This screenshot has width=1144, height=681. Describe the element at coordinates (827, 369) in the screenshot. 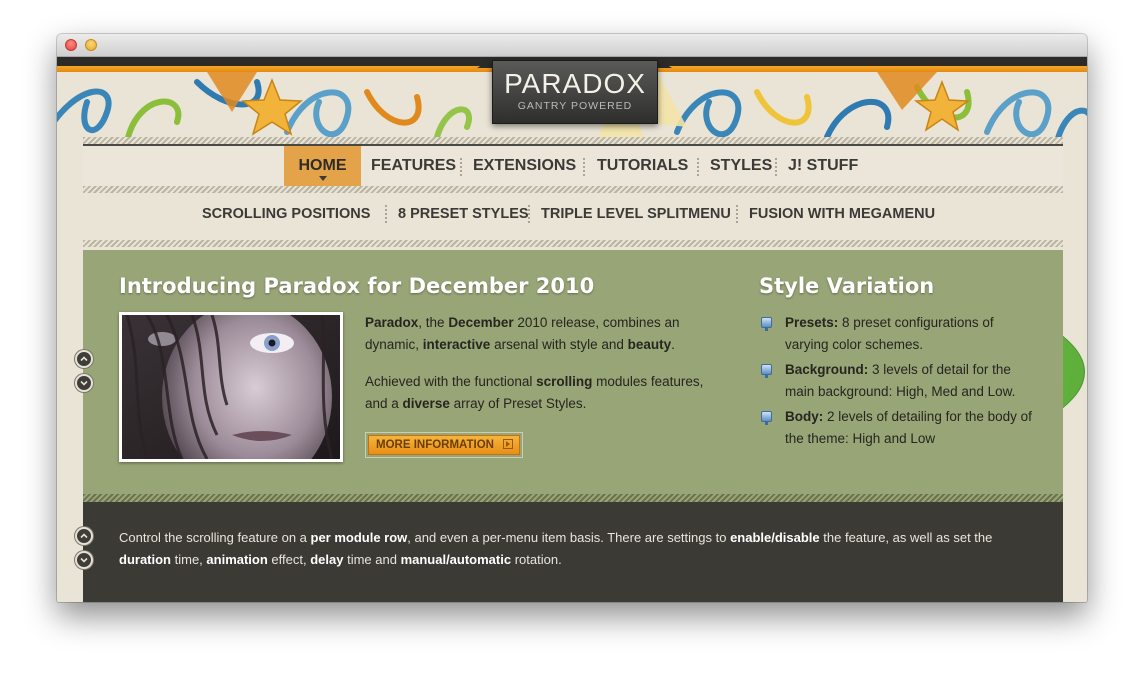

I see `item-label: Background:` at that location.